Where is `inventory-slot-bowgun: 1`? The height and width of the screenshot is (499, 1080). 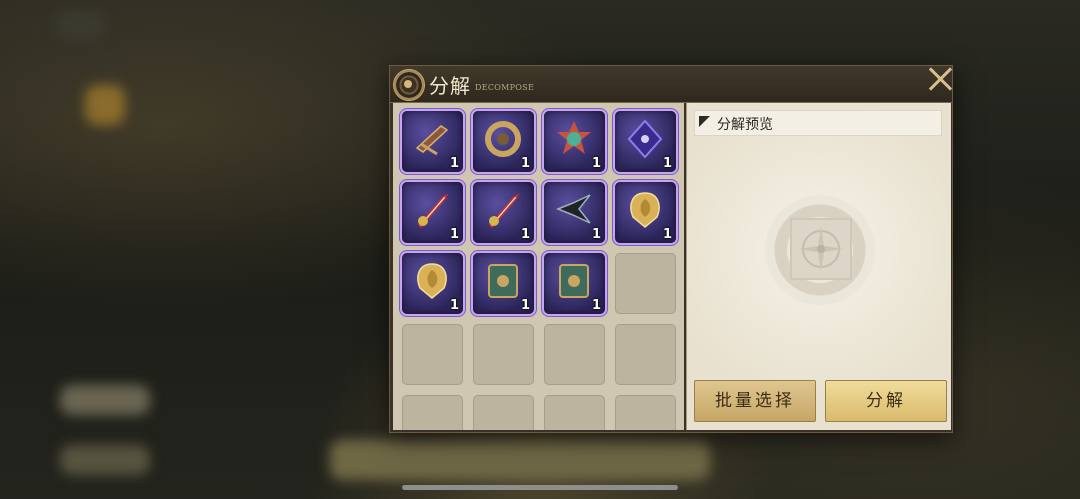
inventory-slot-bowgun: 1 is located at coordinates (432, 141).